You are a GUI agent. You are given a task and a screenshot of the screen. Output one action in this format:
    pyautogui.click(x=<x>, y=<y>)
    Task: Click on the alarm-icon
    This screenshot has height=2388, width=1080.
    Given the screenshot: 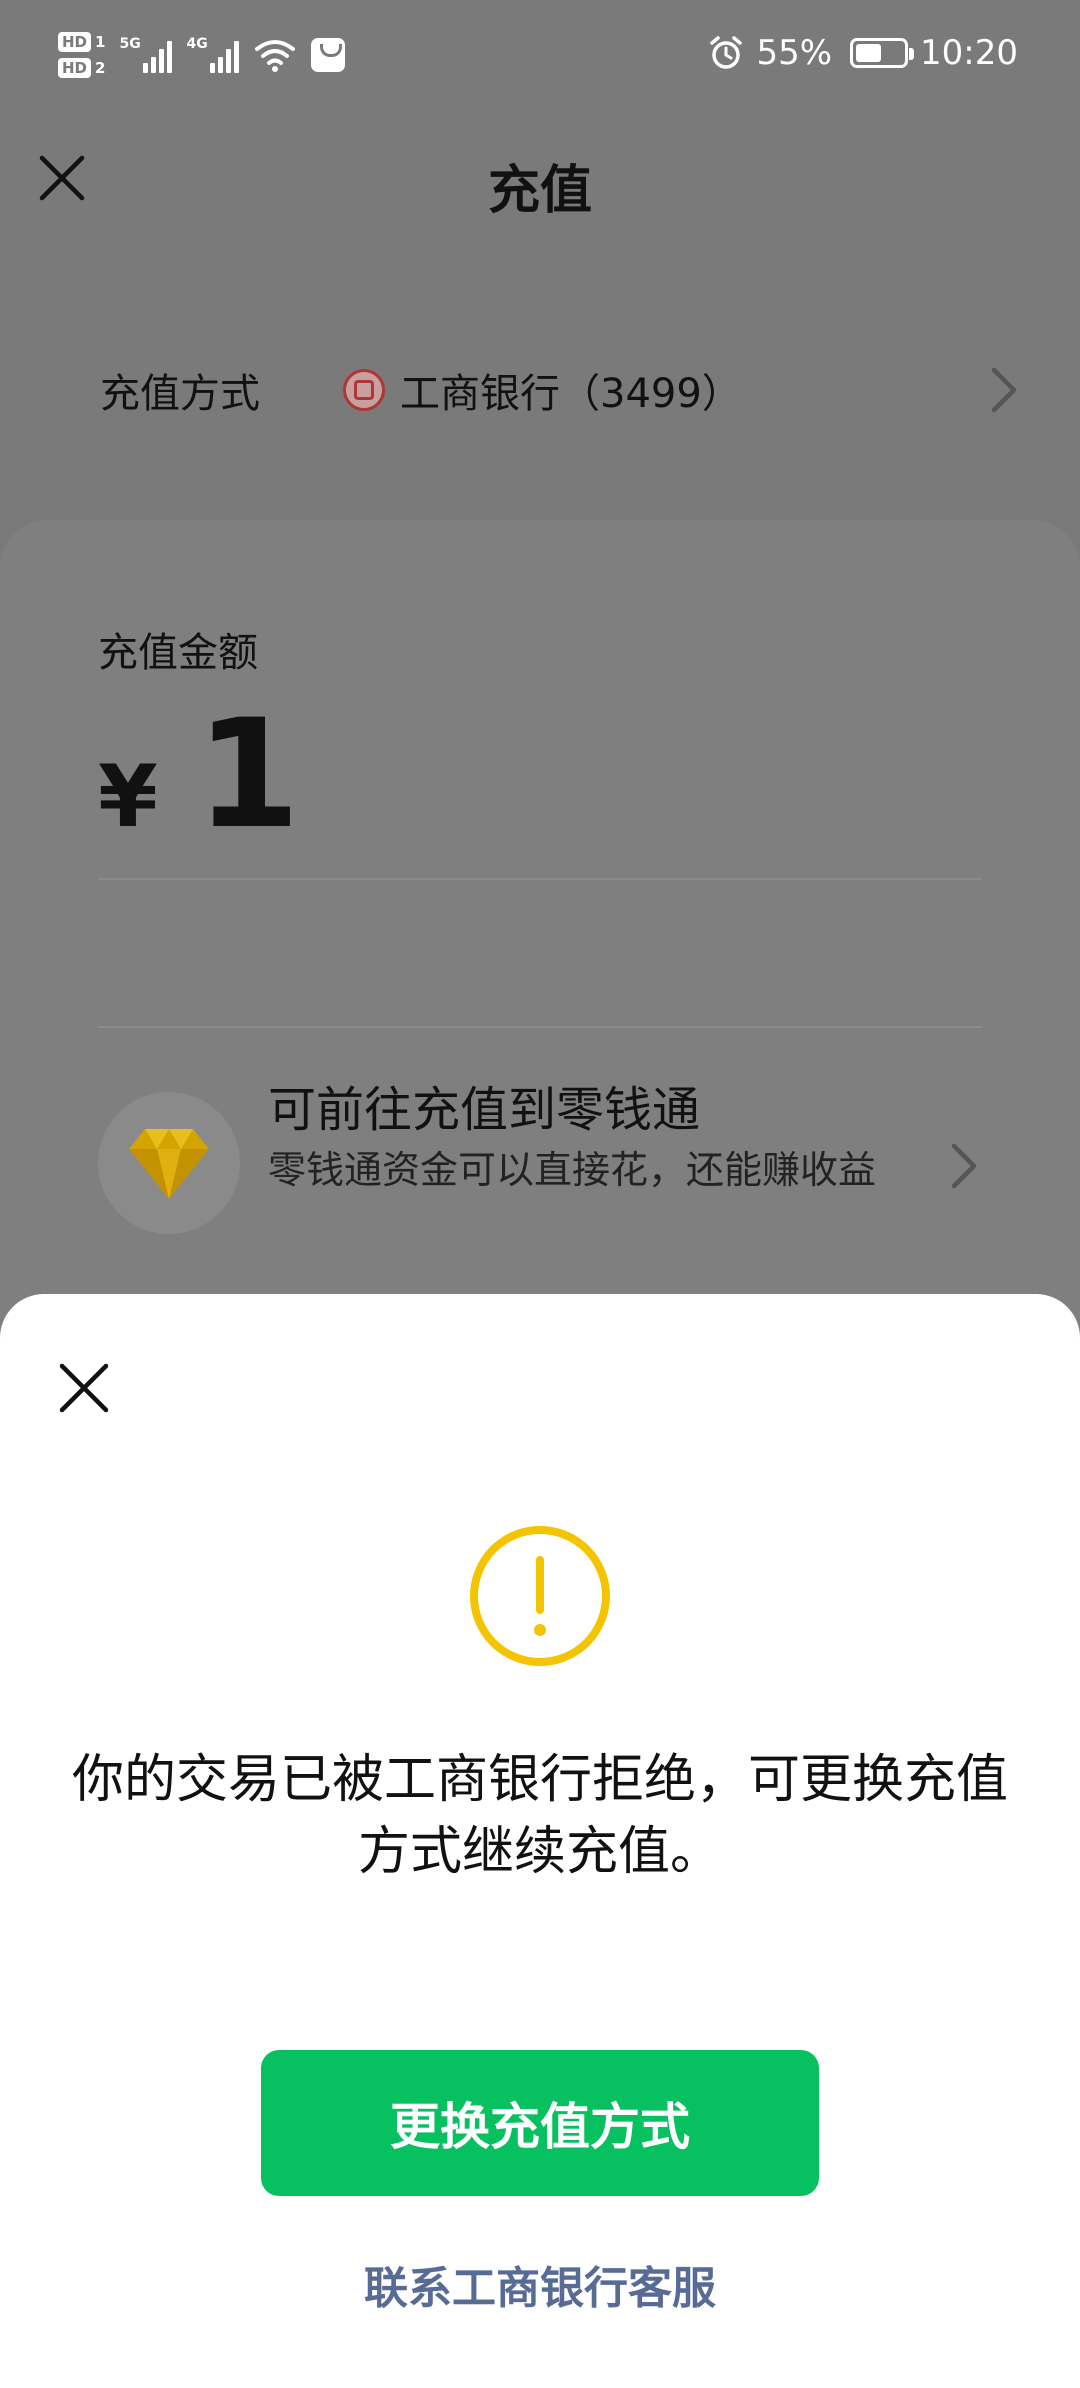 What is the action you would take?
    pyautogui.click(x=726, y=52)
    